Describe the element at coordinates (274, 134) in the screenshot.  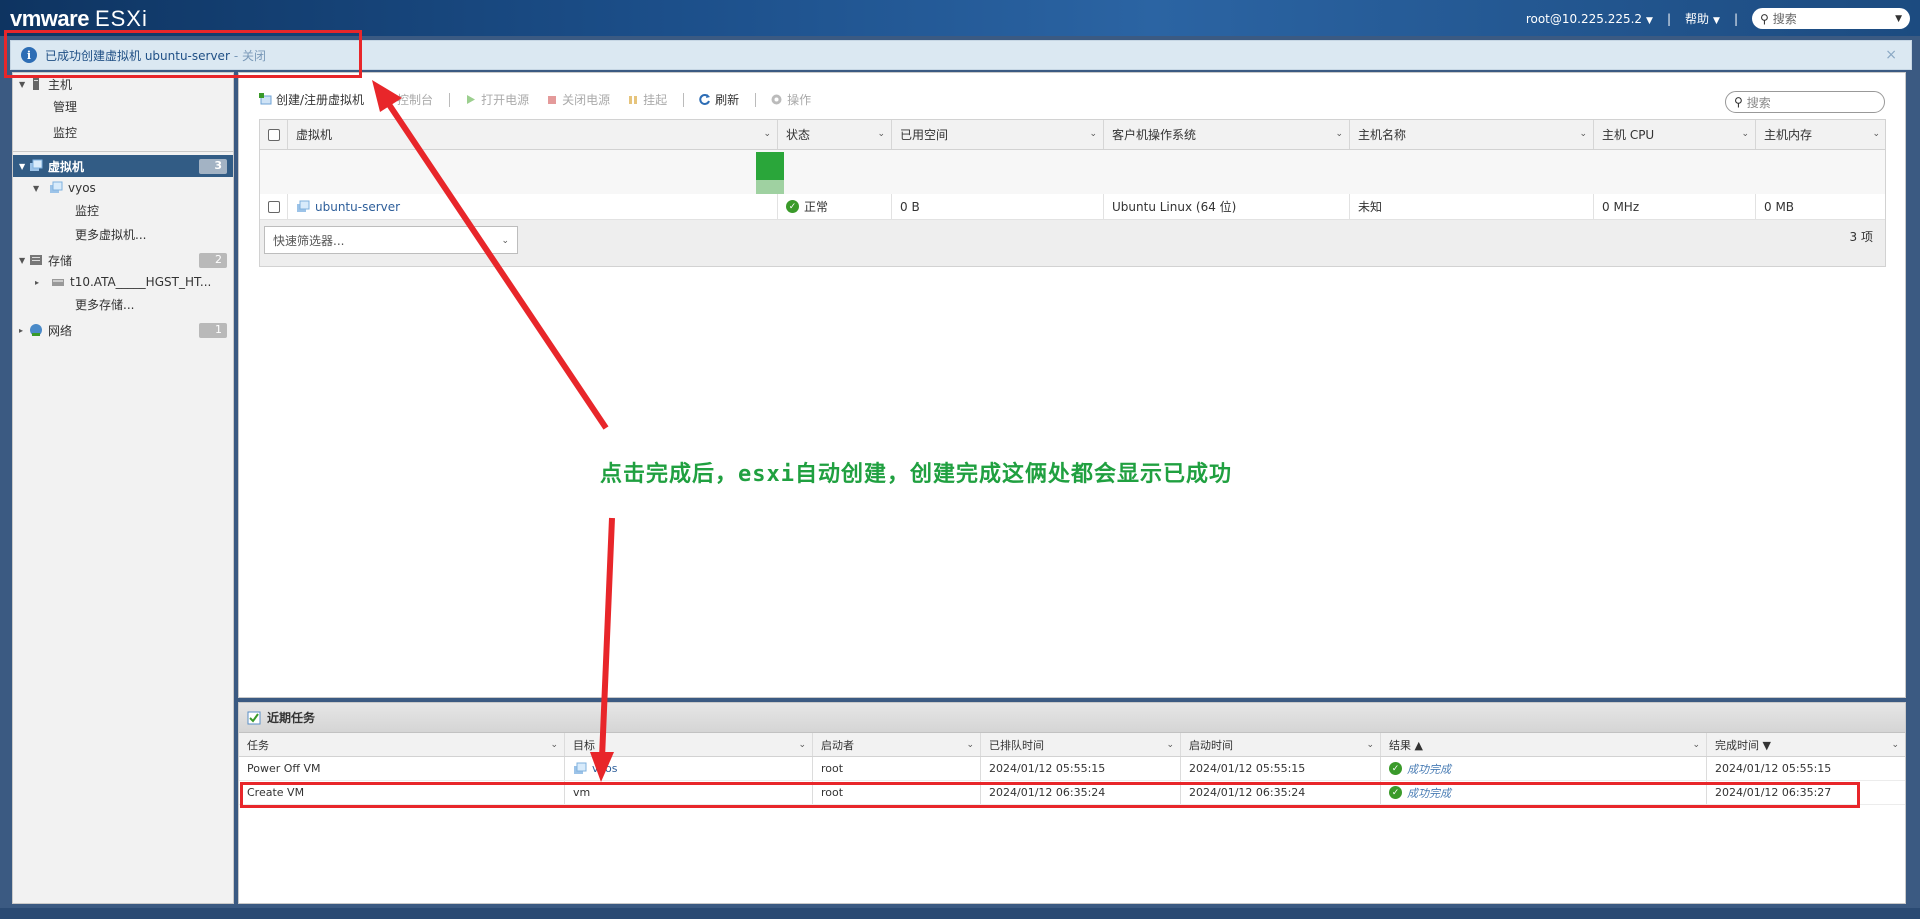
I see `select-all-checkbox` at that location.